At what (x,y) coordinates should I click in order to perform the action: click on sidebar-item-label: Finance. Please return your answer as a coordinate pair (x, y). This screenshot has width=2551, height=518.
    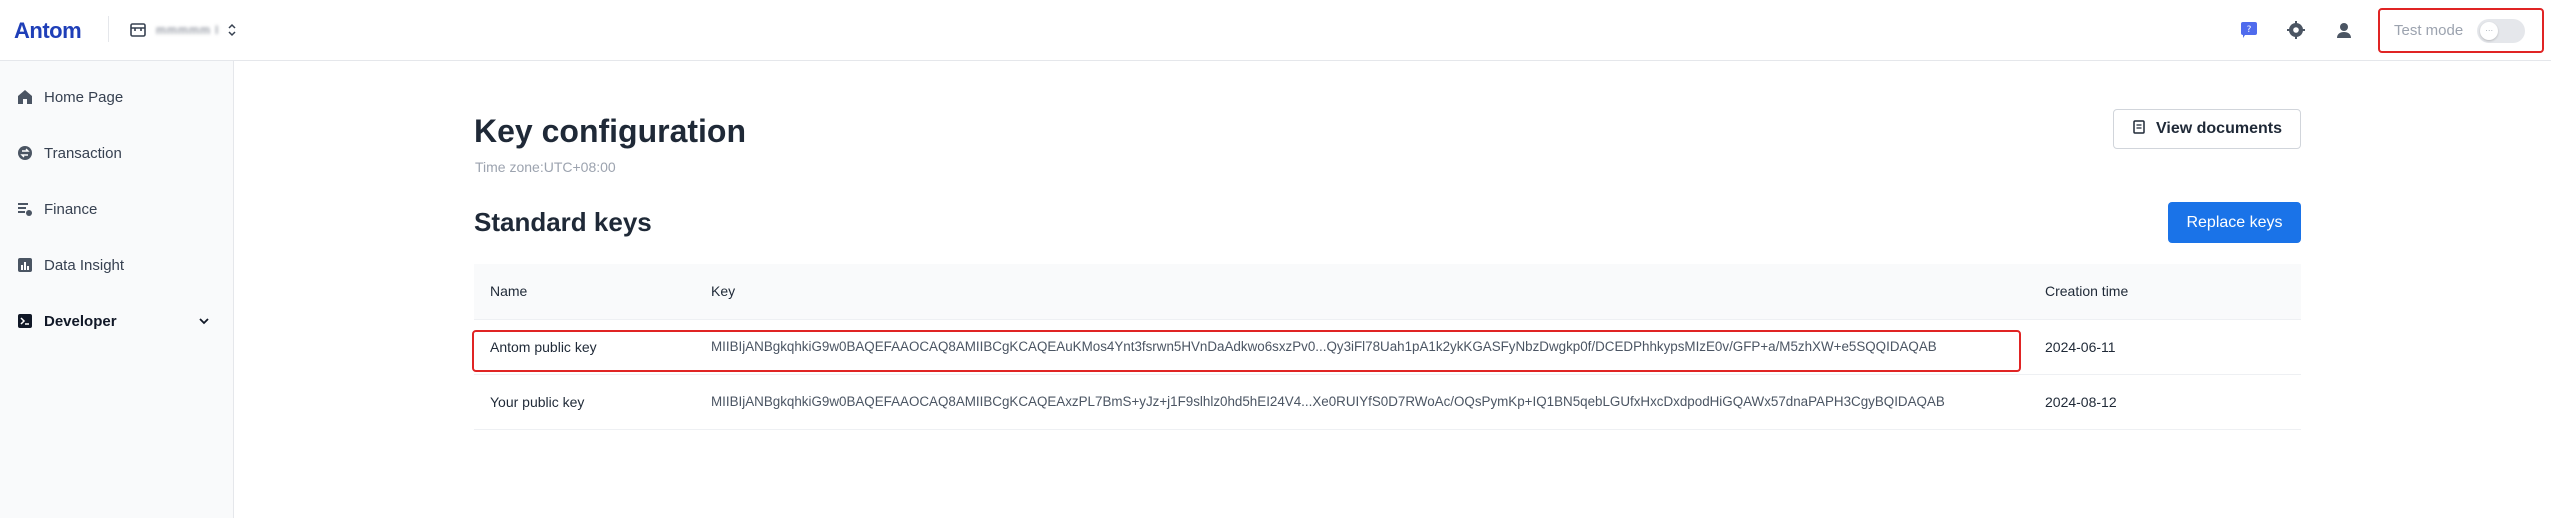
    Looking at the image, I should click on (71, 209).